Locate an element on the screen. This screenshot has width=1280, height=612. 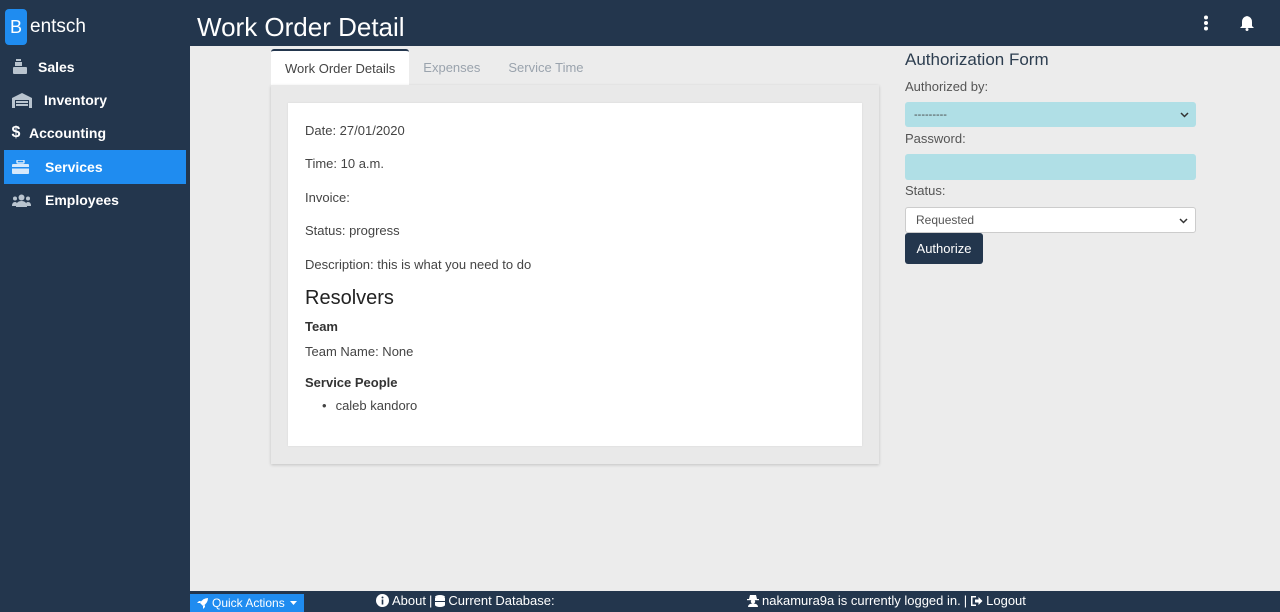
quick-actions-button: Quick Actions is located at coordinates (247, 603).